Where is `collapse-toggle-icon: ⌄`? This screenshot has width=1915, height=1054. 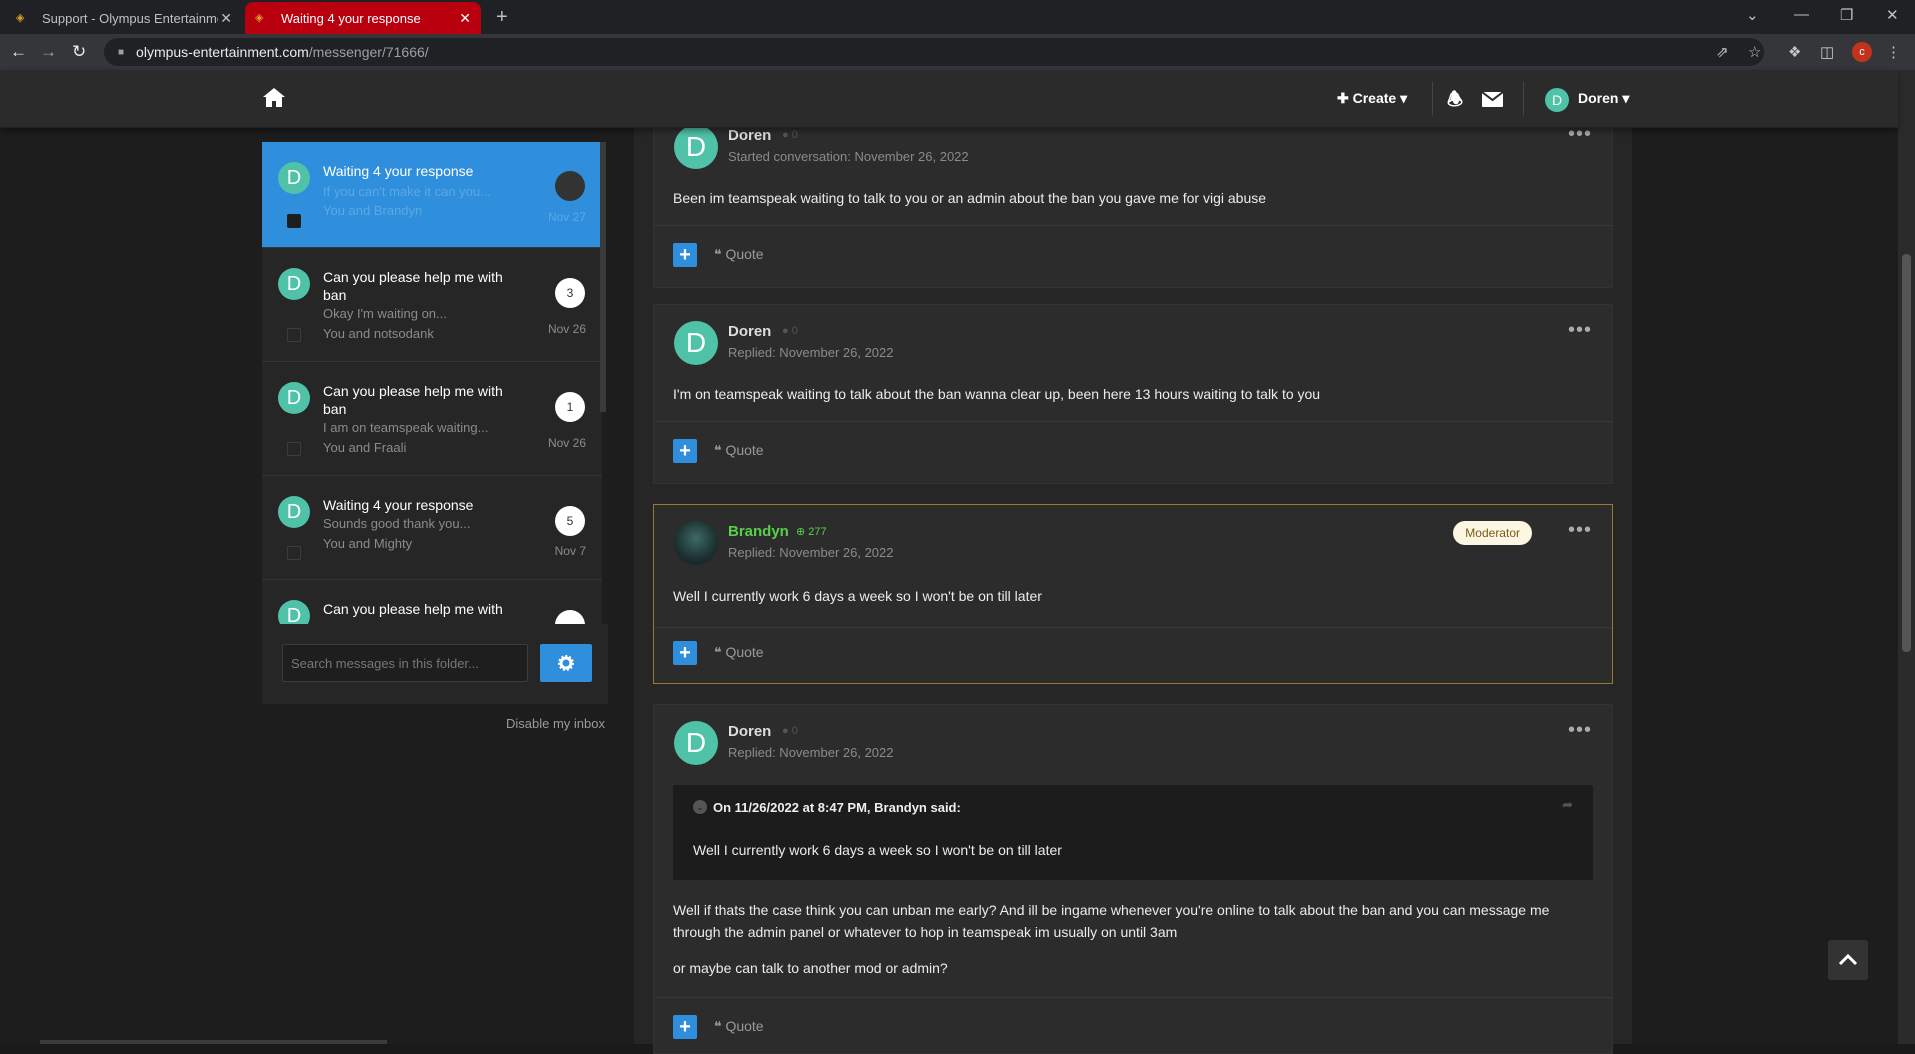 collapse-toggle-icon: ⌄ is located at coordinates (700, 807).